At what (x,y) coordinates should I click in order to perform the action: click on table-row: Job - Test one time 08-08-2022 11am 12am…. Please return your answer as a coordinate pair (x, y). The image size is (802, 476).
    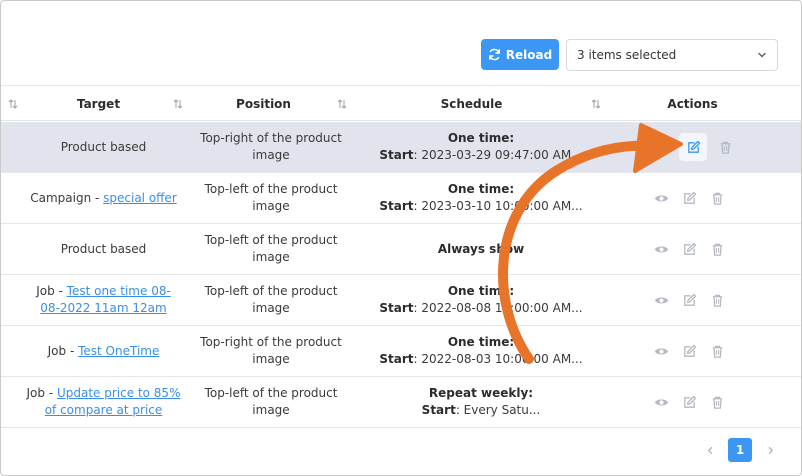
    Looking at the image, I should click on (401, 300).